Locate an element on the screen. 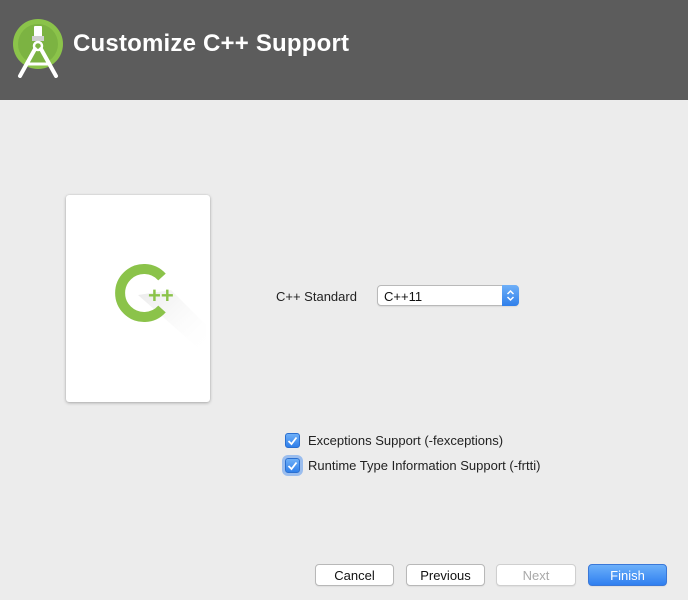 Image resolution: width=688 pixels, height=600 pixels. next-button: Next is located at coordinates (536, 575).